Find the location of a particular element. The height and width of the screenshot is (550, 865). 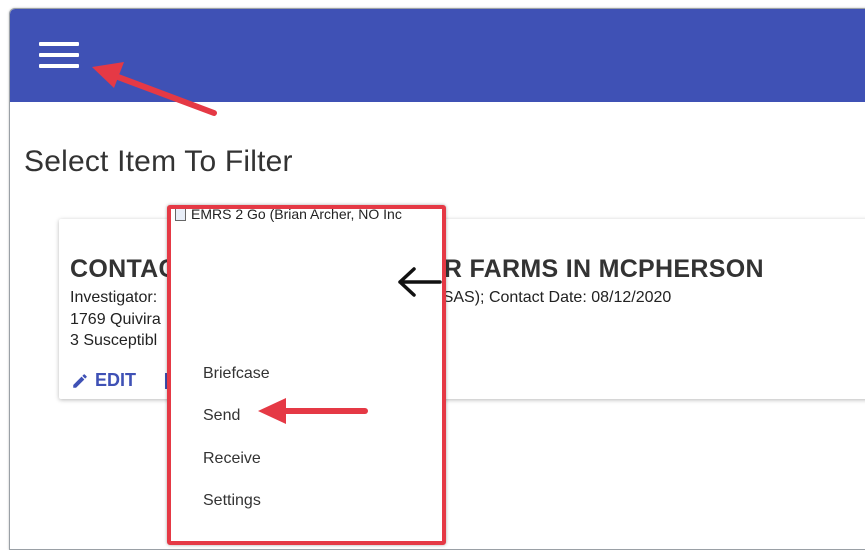

menu-item-settings: Settings is located at coordinates (232, 501).